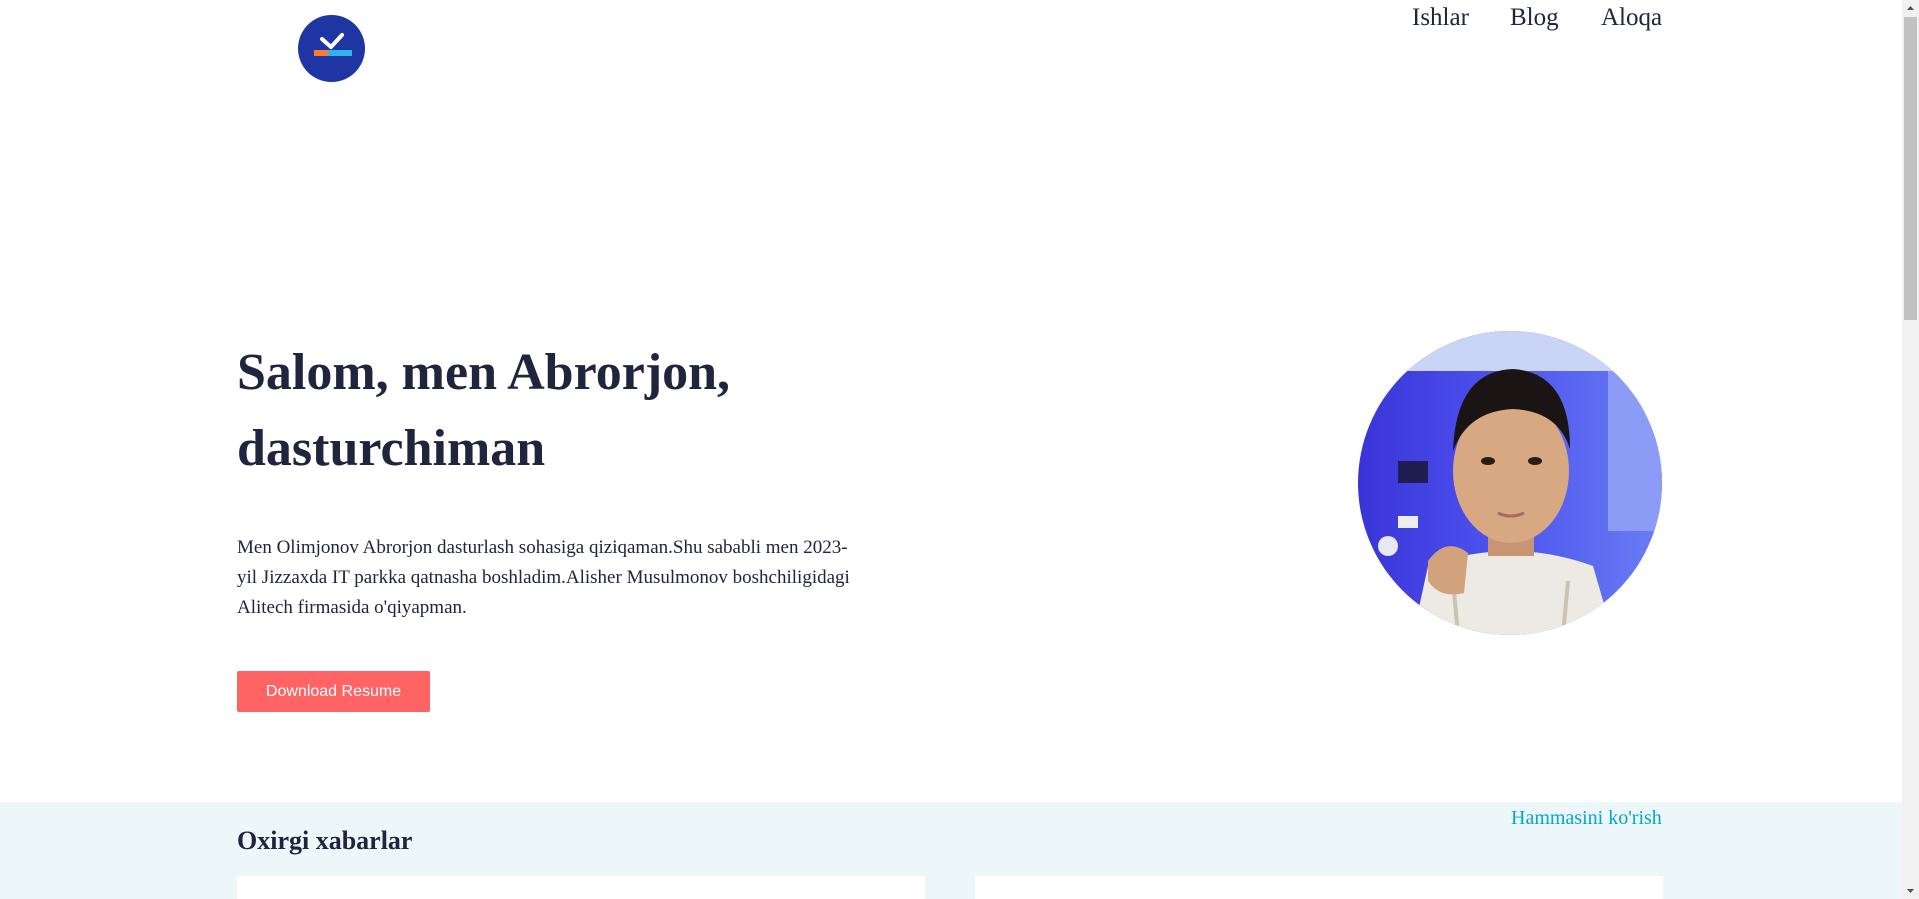  Describe the element at coordinates (331, 48) in the screenshot. I see `brand-logo-icon` at that location.